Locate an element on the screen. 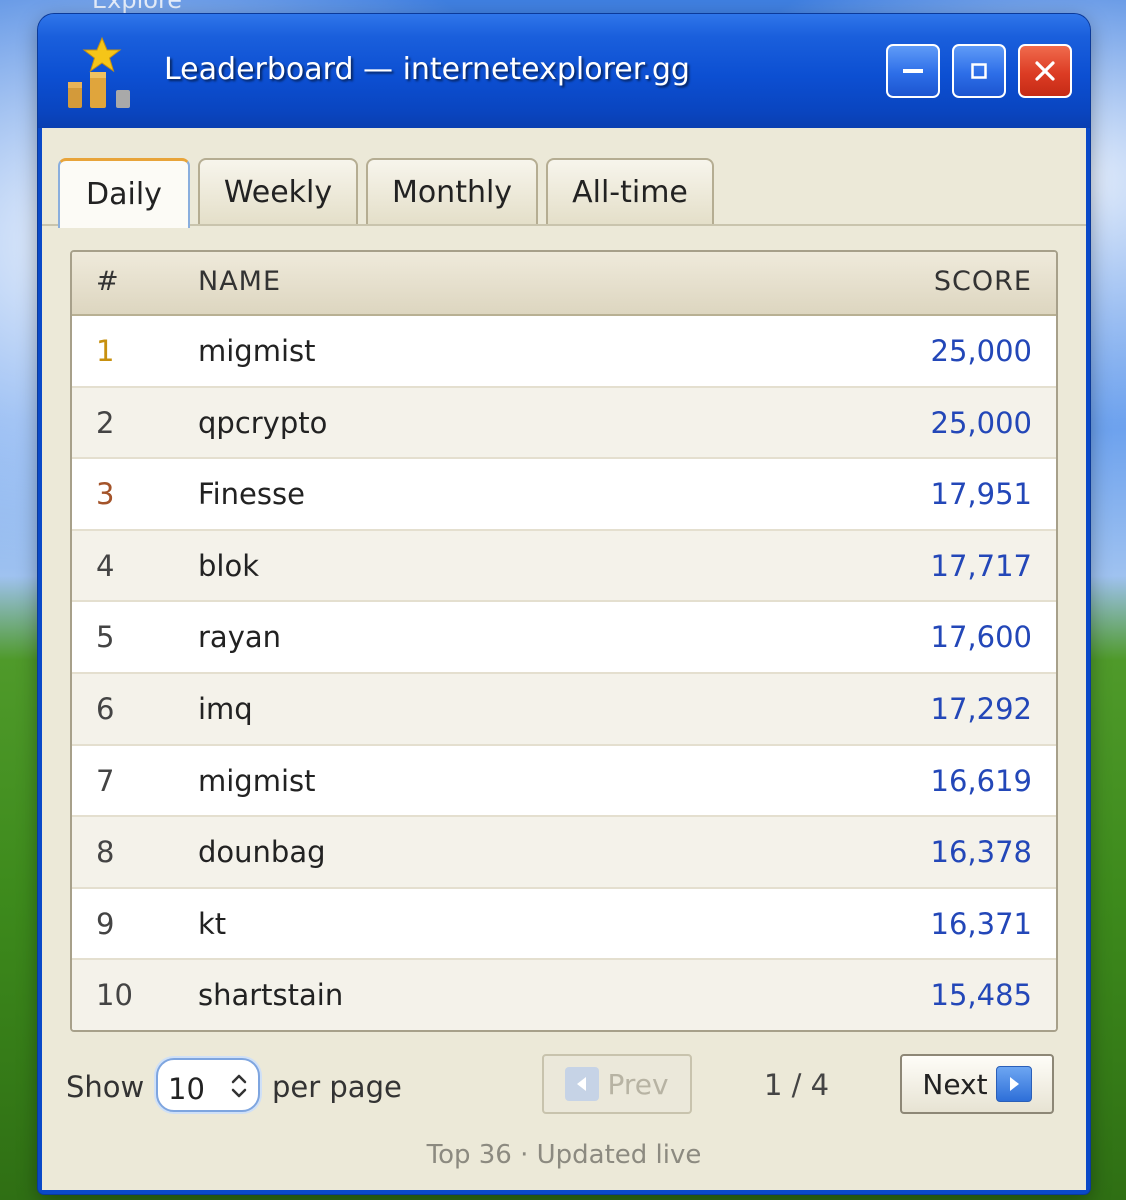 Image resolution: width=1126 pixels, height=1200 pixels. prev-label: Prev is located at coordinates (638, 1084).